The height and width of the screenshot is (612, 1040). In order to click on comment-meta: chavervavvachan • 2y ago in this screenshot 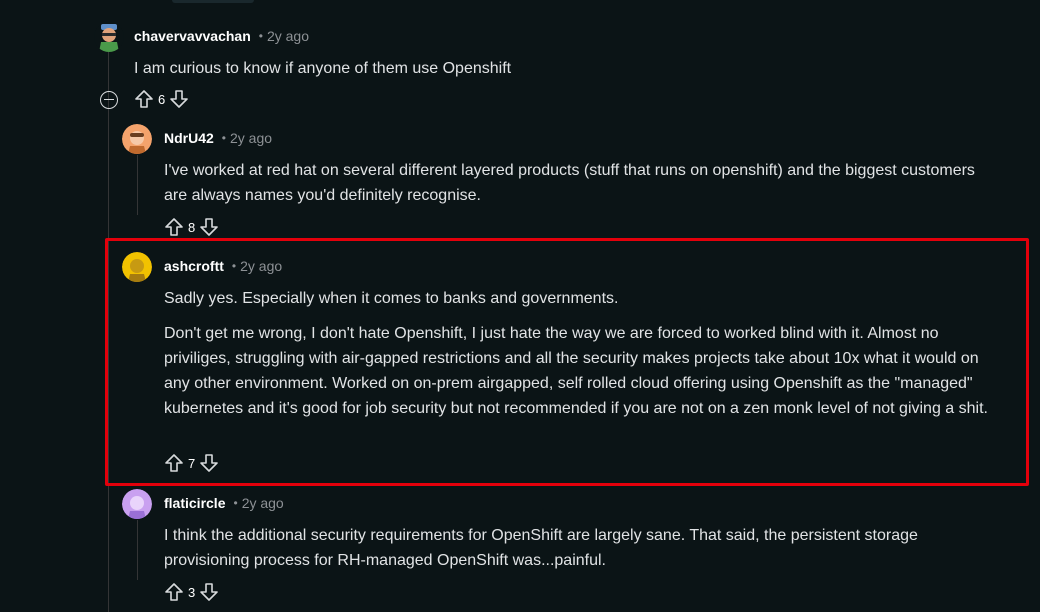, I will do `click(221, 36)`.